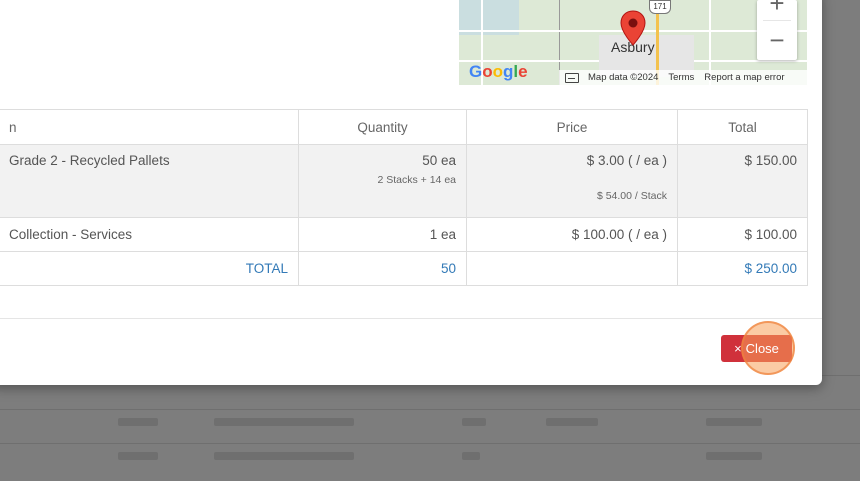 This screenshot has height=481, width=860. Describe the element at coordinates (572, 181) in the screenshot. I see `price-cell: $ 3.00 ( / ea ) $ 54.00 / Stack` at that location.